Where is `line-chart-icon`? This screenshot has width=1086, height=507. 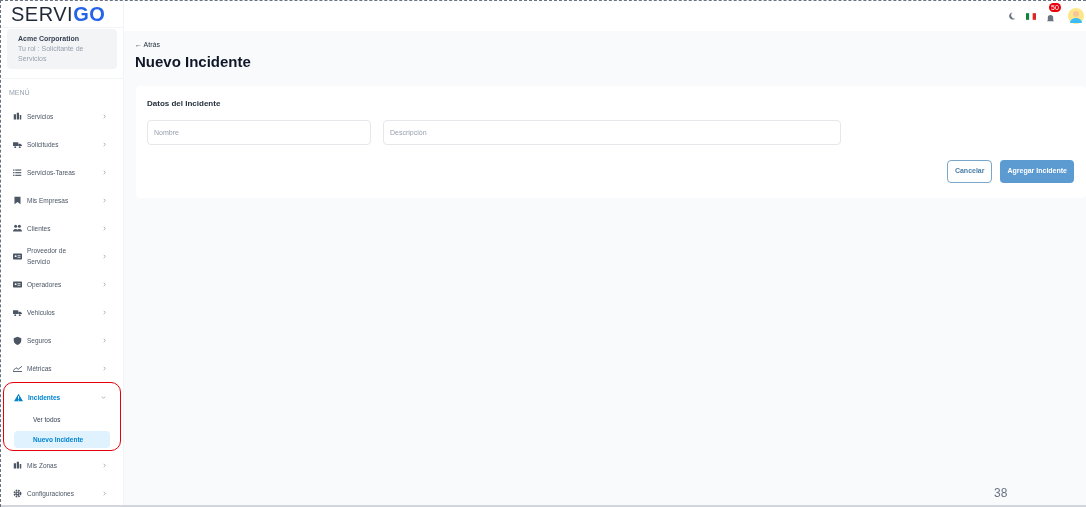
line-chart-icon is located at coordinates (17, 368).